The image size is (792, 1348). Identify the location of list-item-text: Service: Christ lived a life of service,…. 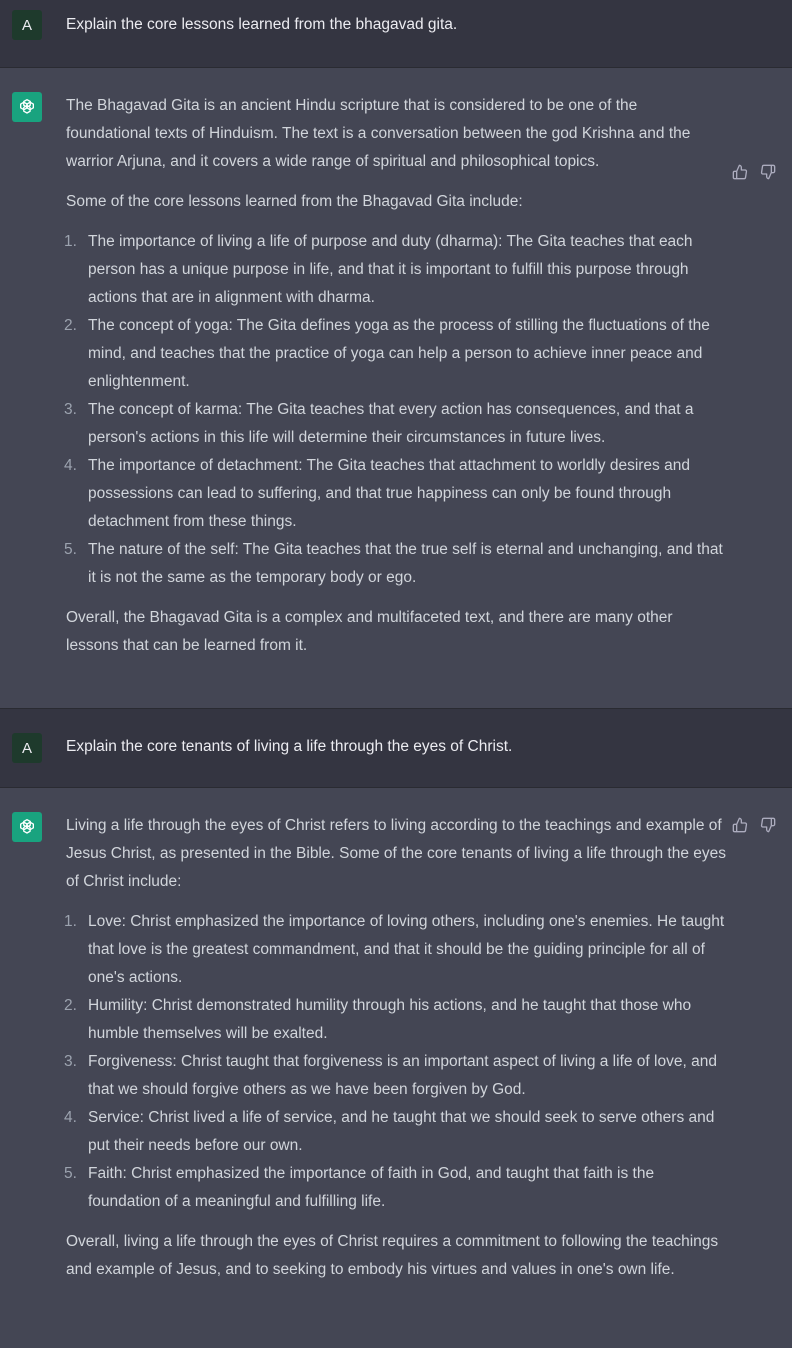
(401, 1131).